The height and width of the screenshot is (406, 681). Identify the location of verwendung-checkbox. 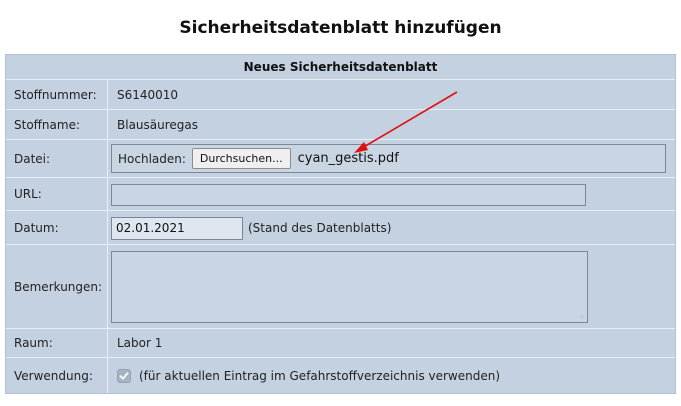
(124, 375).